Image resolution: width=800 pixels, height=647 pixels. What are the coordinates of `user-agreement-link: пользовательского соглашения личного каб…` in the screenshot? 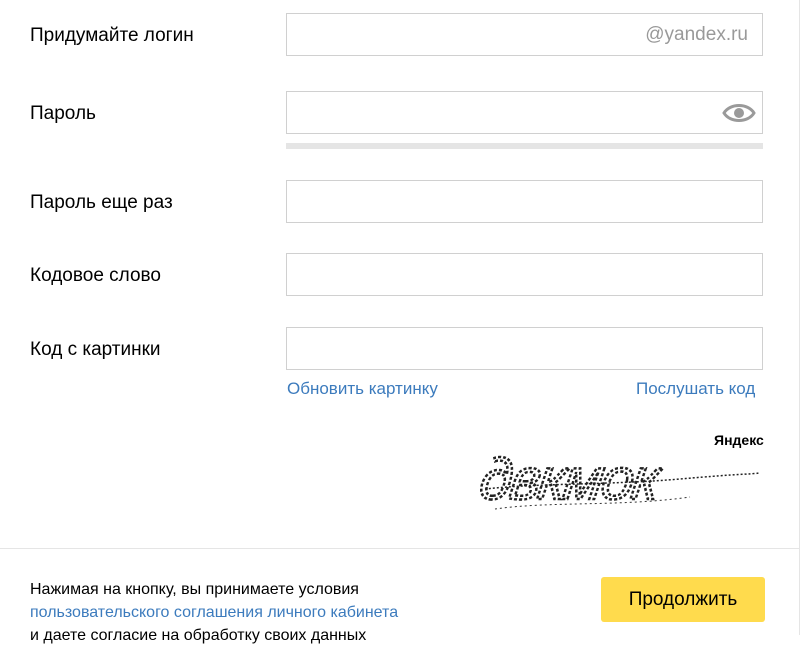 It's located at (214, 612).